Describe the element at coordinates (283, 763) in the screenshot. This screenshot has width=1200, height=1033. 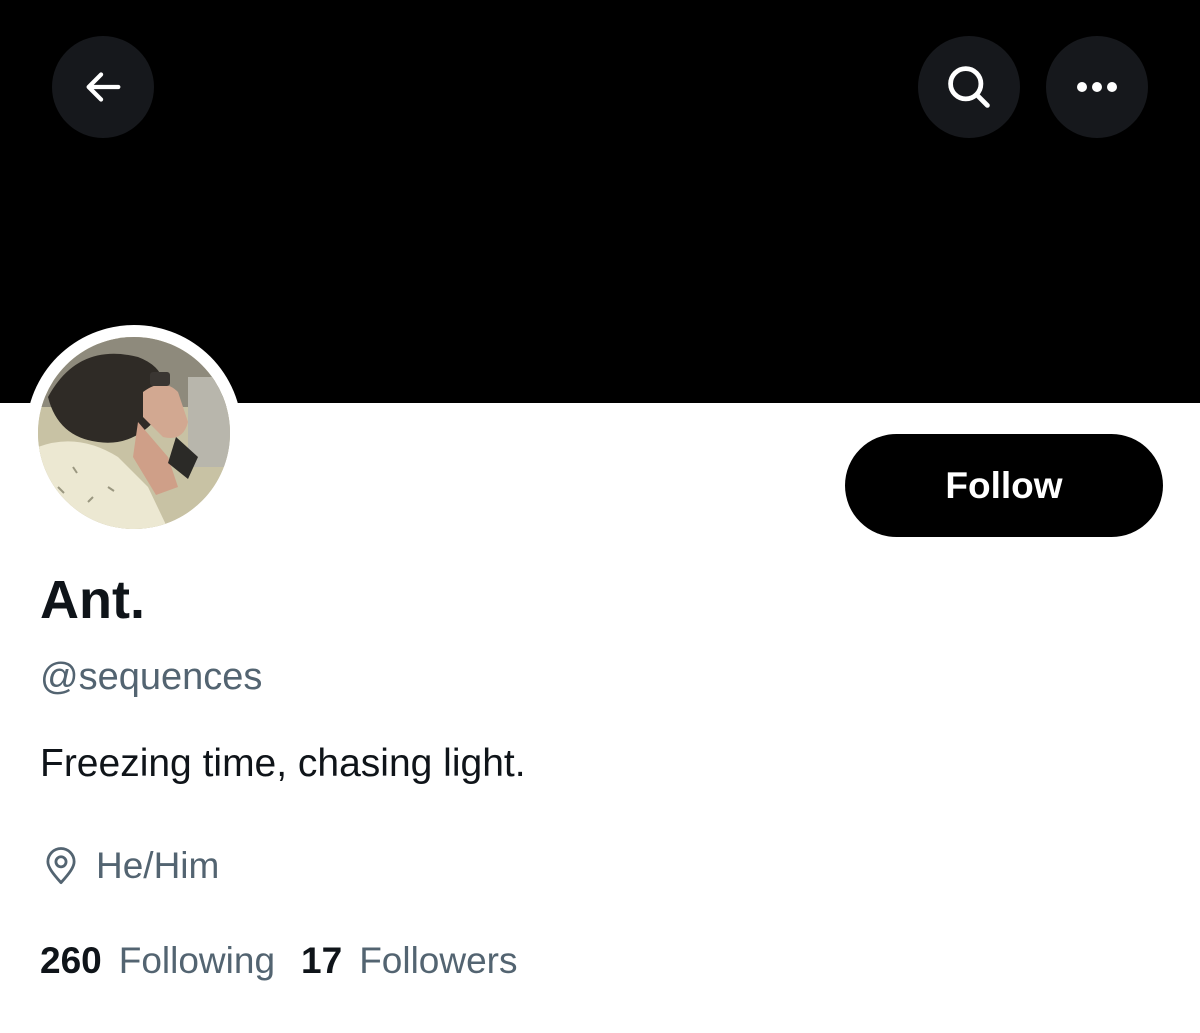
I see `profile-bio: Freezing time, chasing light.` at that location.